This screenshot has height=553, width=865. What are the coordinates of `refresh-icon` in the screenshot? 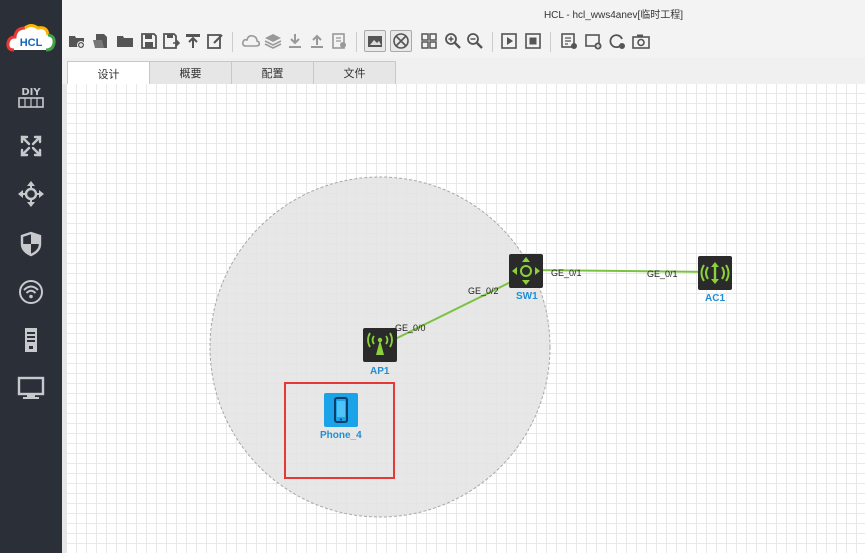 It's located at (617, 41).